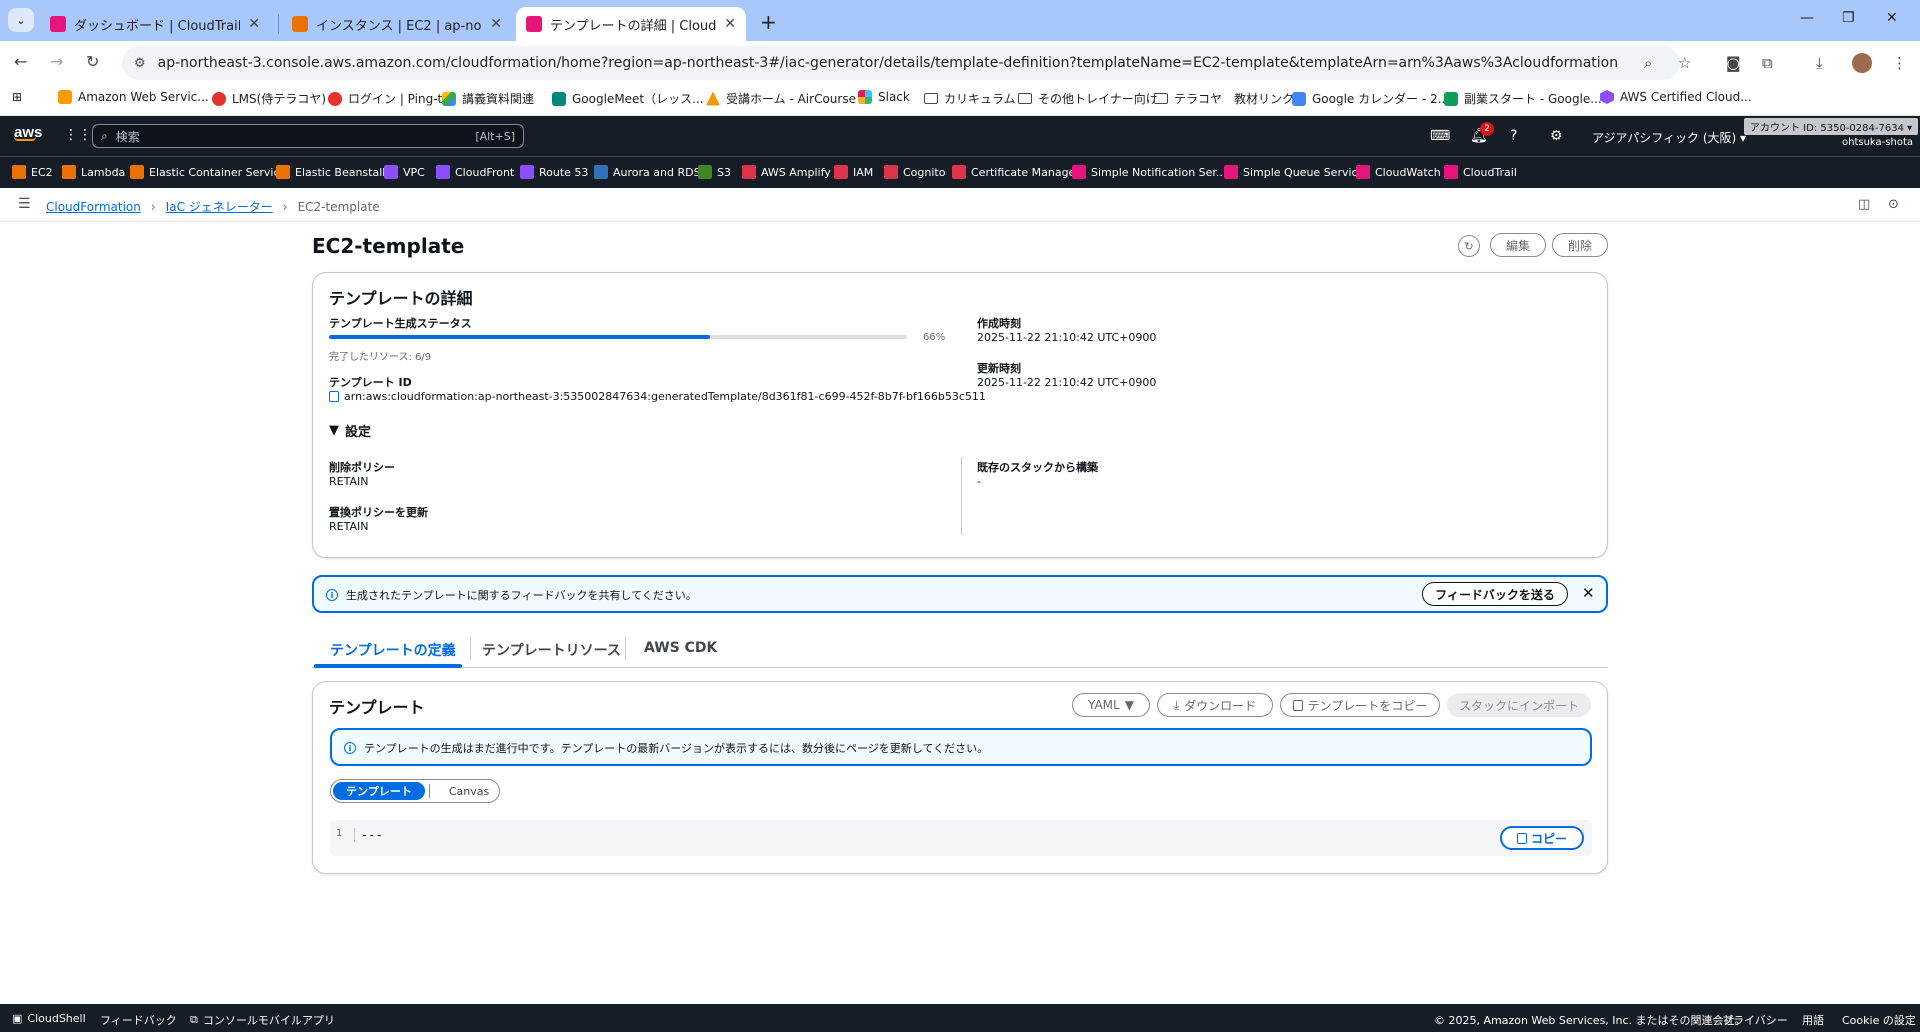 The image size is (1920, 1032). I want to click on bookmark-item: ログイン | Ping-t, so click(385, 98).